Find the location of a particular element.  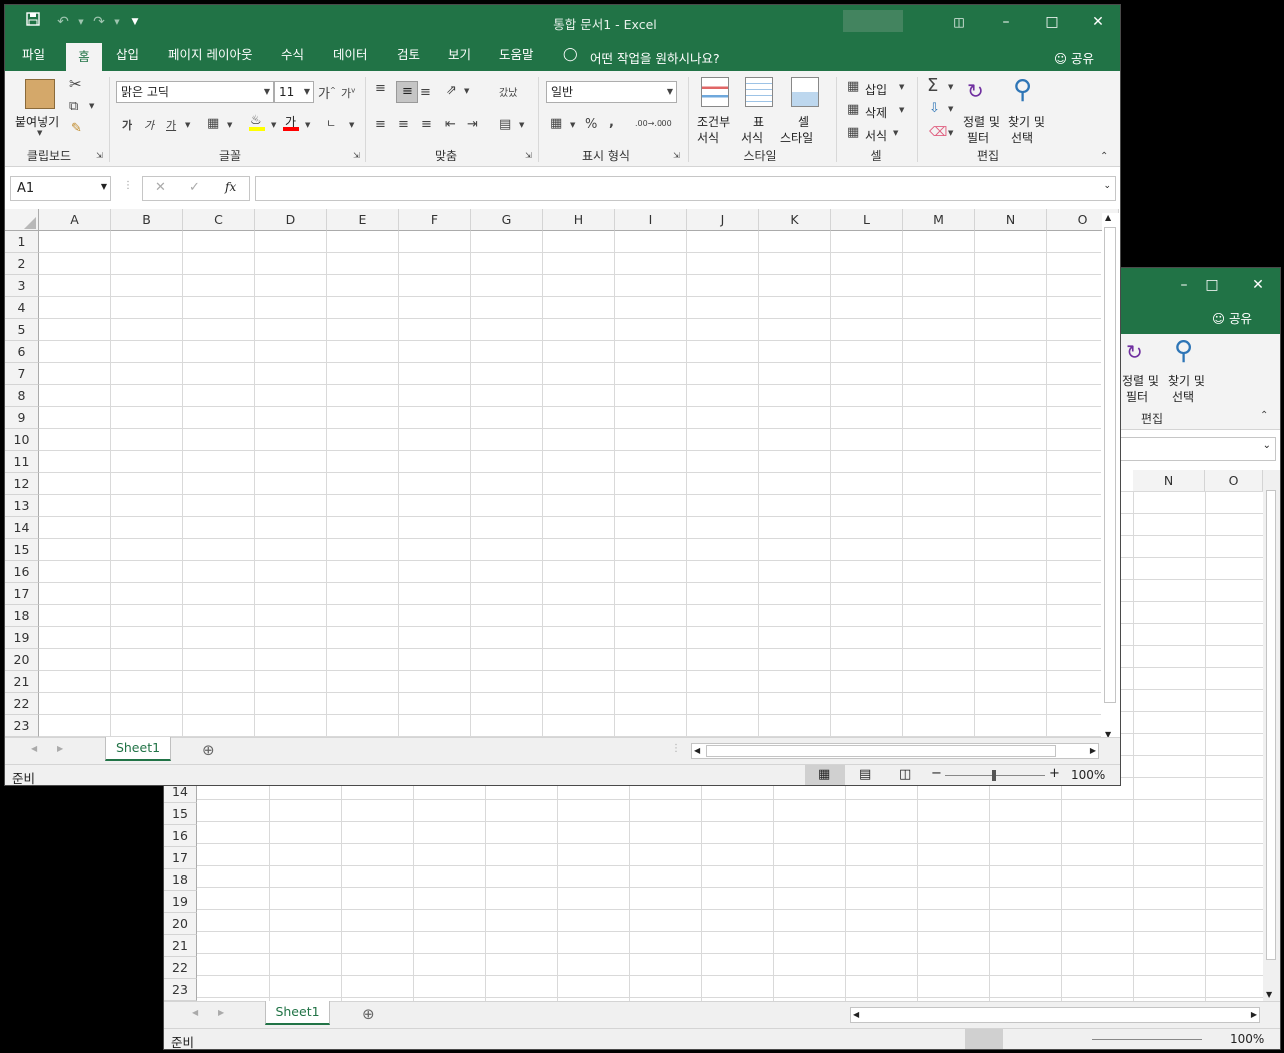

name-box: A1 ▼ is located at coordinates (60, 188).